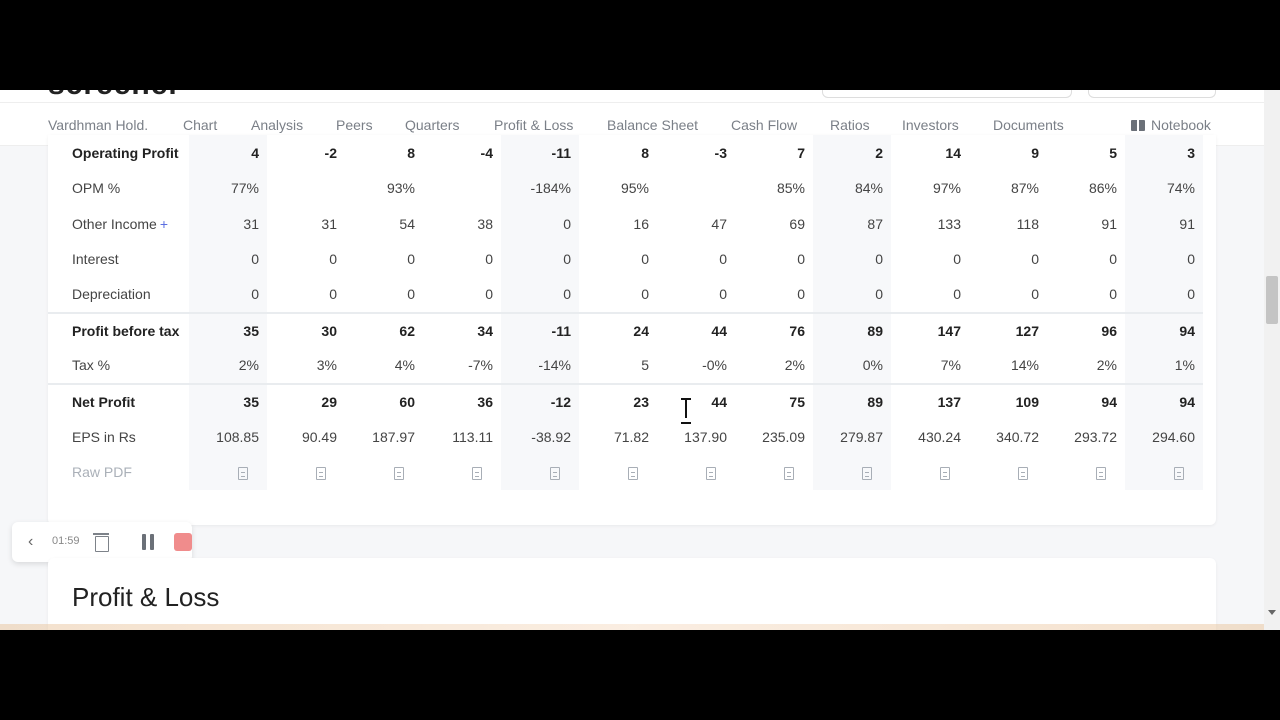  Describe the element at coordinates (533, 125) in the screenshot. I see `nav-profit-loss: Profit & Loss` at that location.